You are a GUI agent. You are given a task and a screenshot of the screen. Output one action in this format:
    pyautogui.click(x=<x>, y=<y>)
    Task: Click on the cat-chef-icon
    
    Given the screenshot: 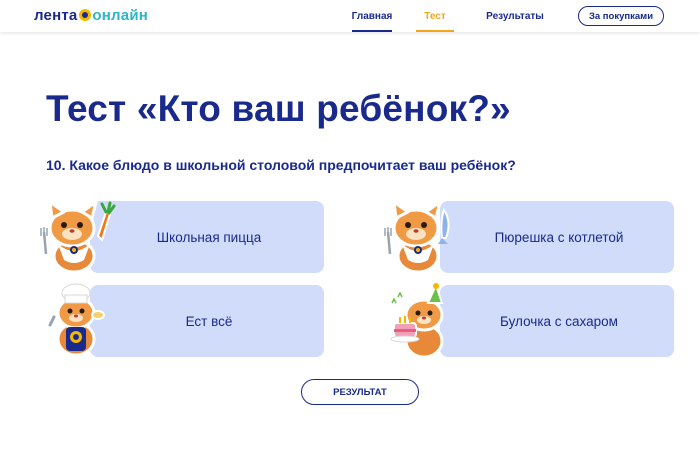 What is the action you would take?
    pyautogui.click(x=76, y=320)
    